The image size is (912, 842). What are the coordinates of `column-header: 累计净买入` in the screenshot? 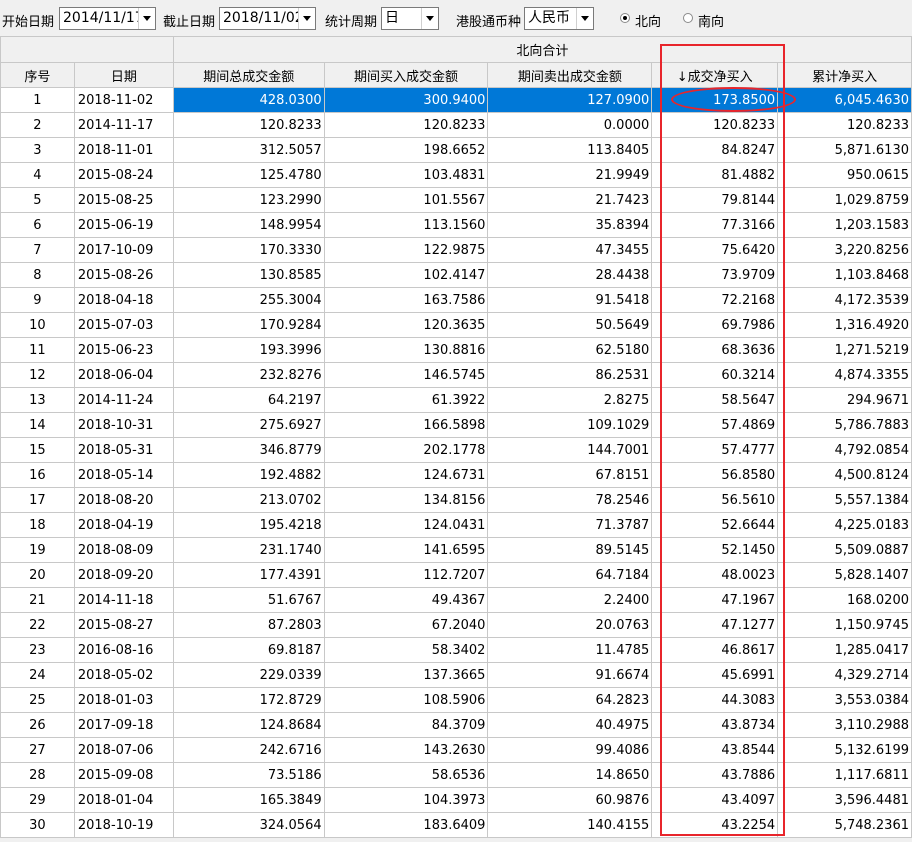 It's located at (844, 75).